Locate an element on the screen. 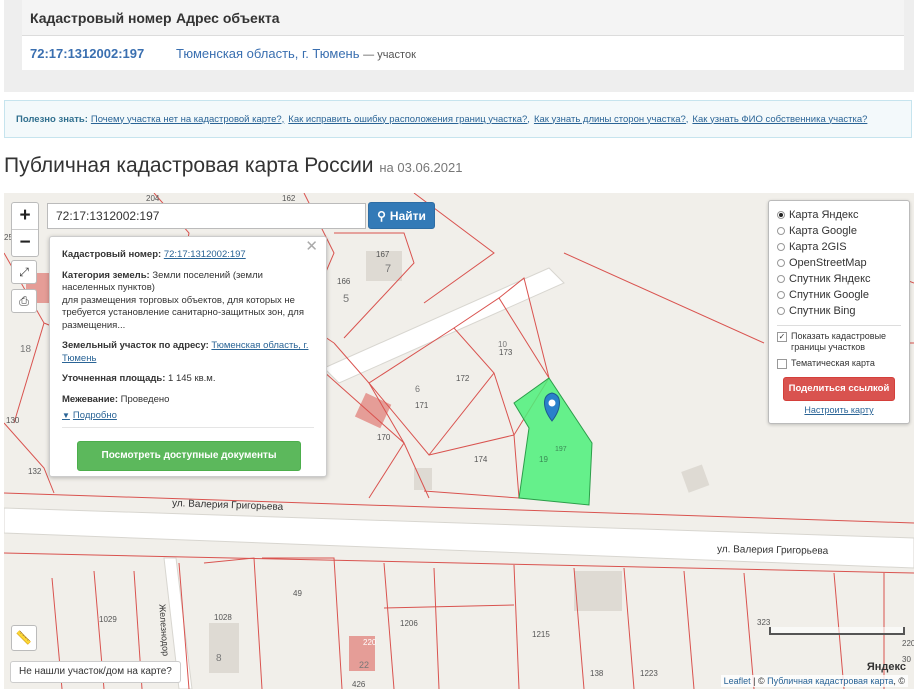 Image resolution: width=916 pixels, height=697 pixels. view-documents-button: Посмотреть доступные документы is located at coordinates (189, 456).